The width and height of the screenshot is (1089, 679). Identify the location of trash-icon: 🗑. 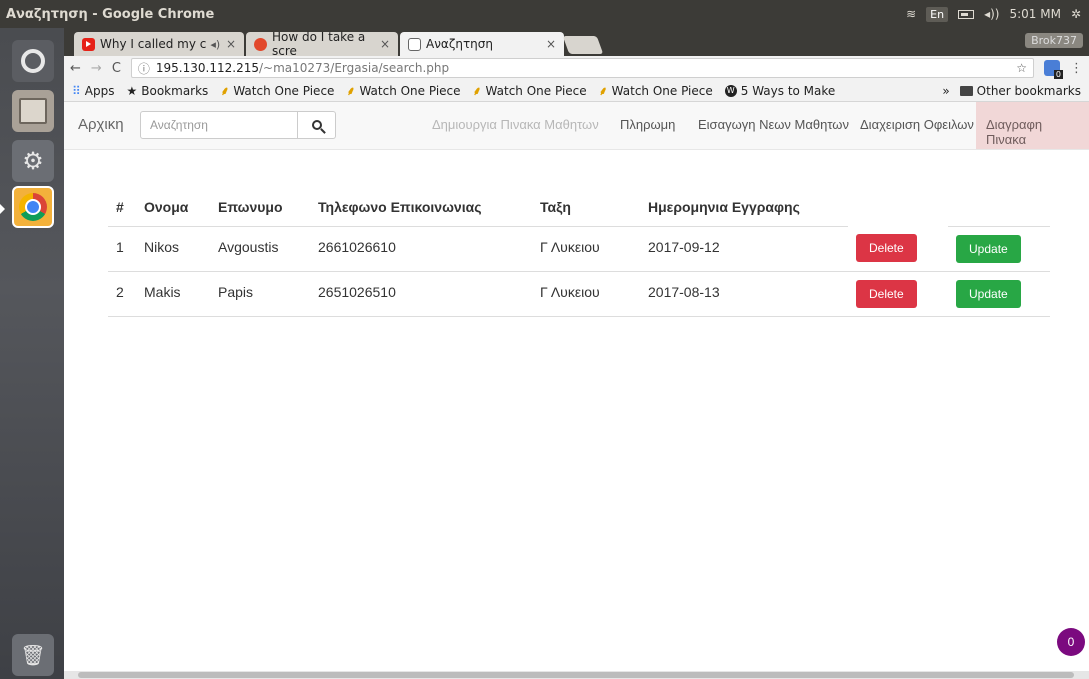
(33, 655).